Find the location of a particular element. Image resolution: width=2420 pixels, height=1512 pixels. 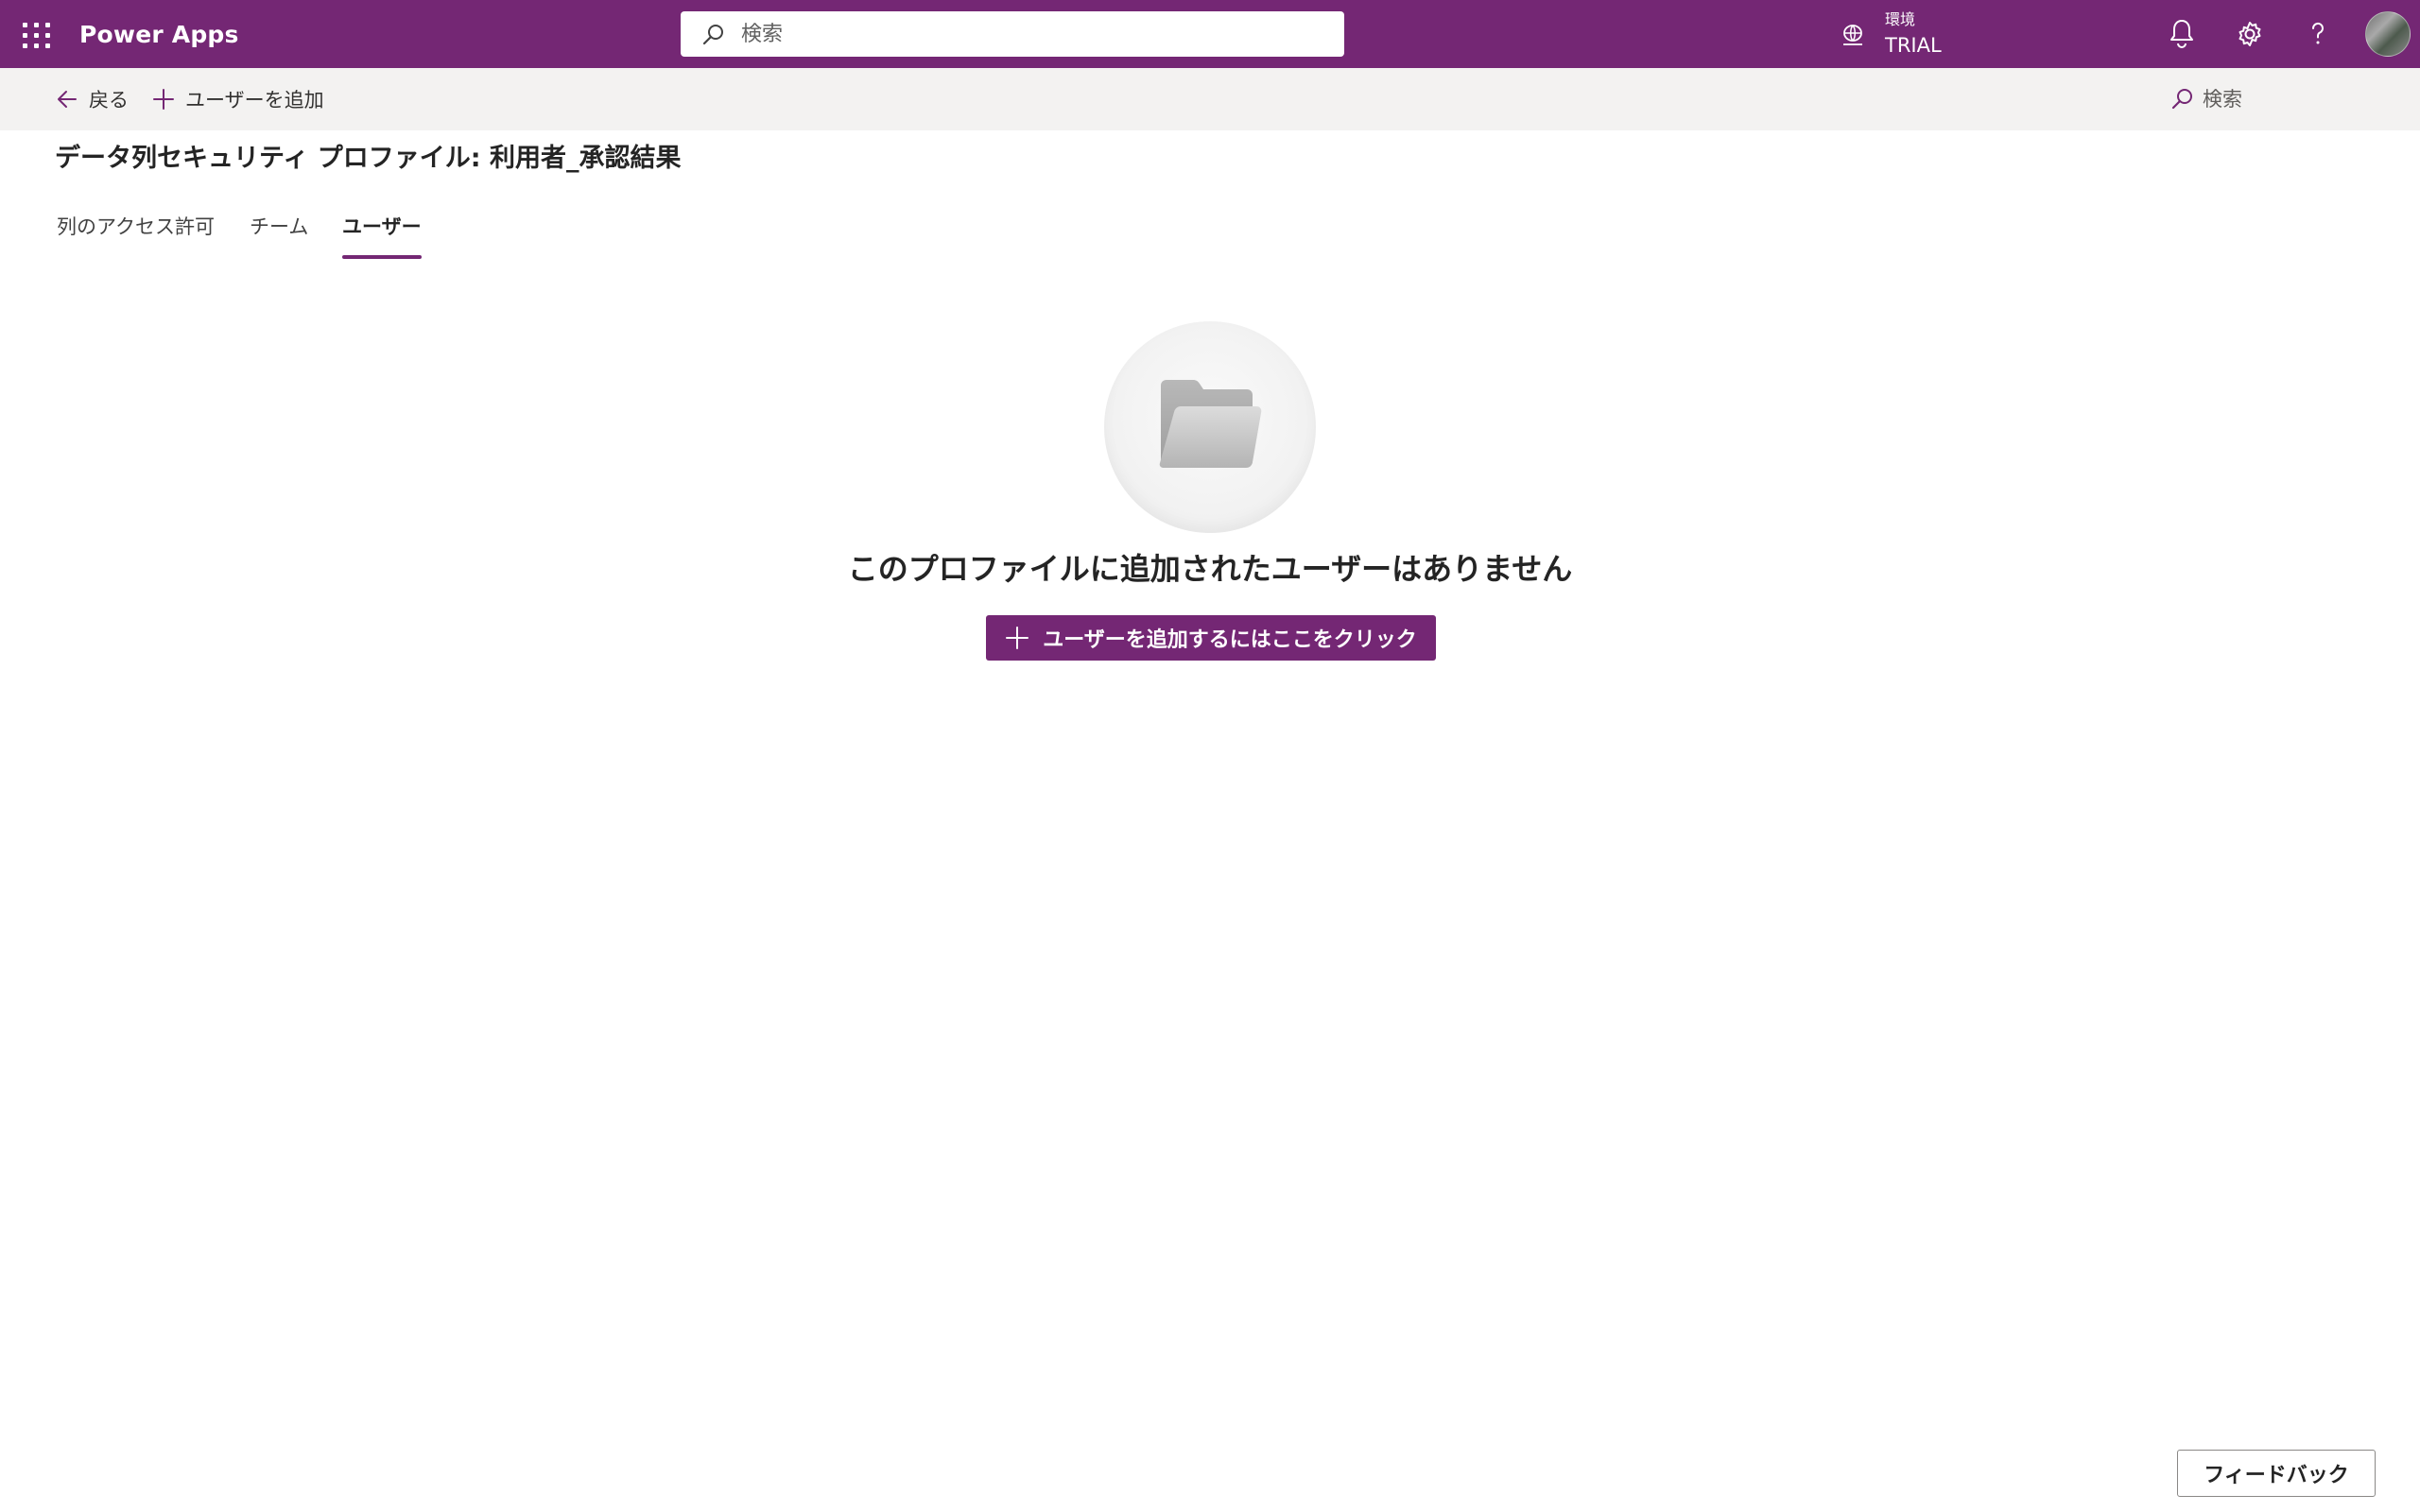

empty-state-illustration is located at coordinates (1210, 427).